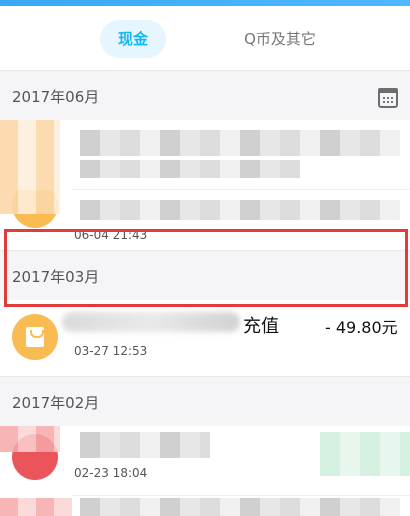  What do you see at coordinates (365, 454) in the screenshot?
I see `obscured-amount` at bounding box center [365, 454].